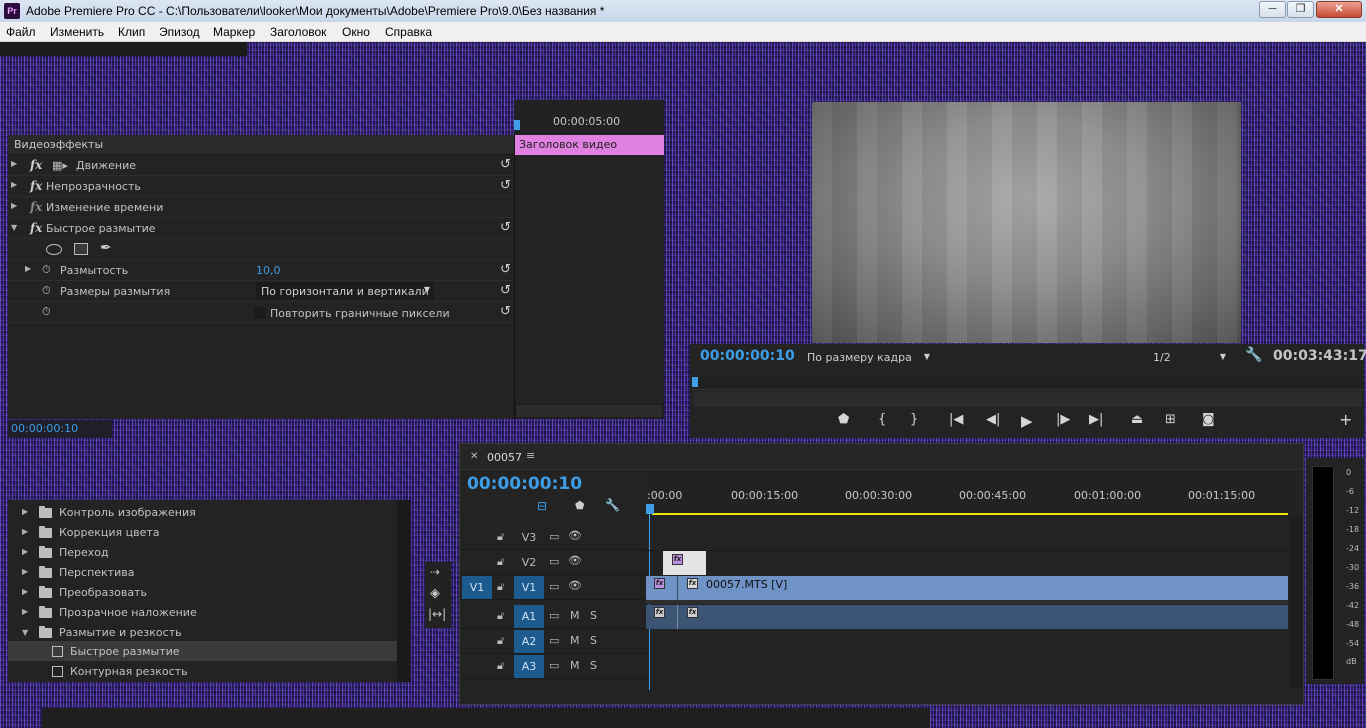  Describe the element at coordinates (1208, 419) in the screenshot. I see `export-frame-icon: ◙` at that location.